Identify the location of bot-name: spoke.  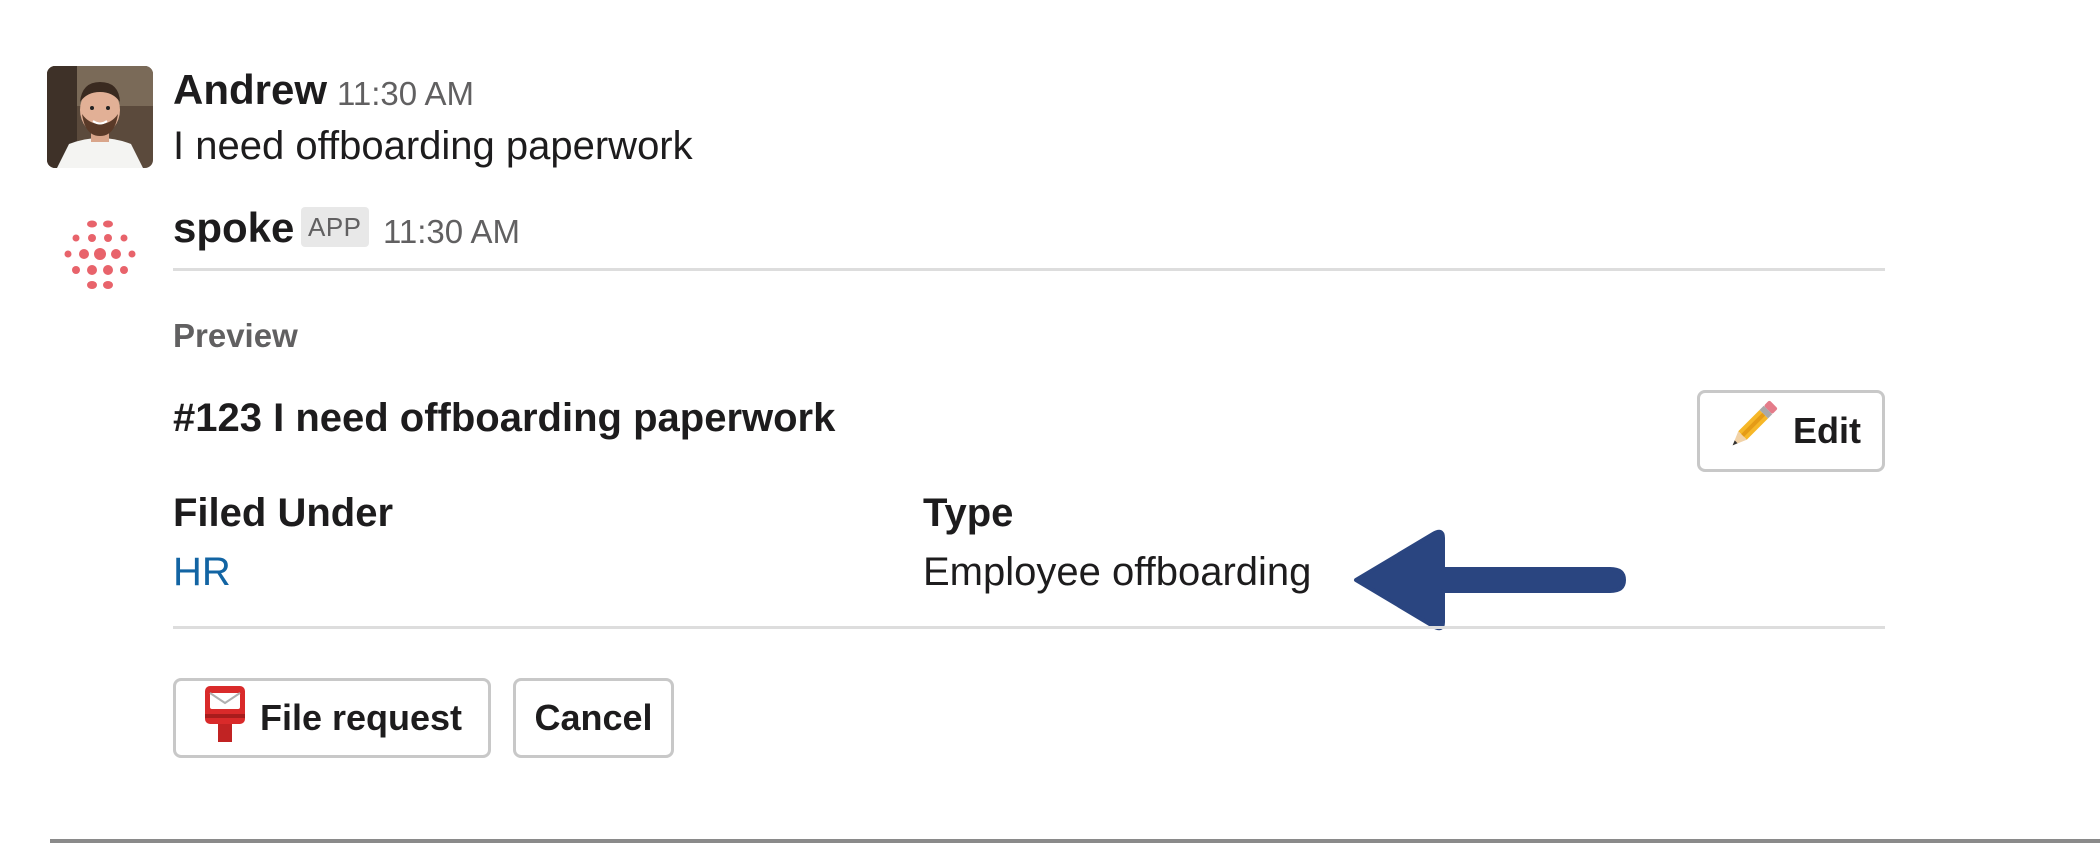
(233, 228).